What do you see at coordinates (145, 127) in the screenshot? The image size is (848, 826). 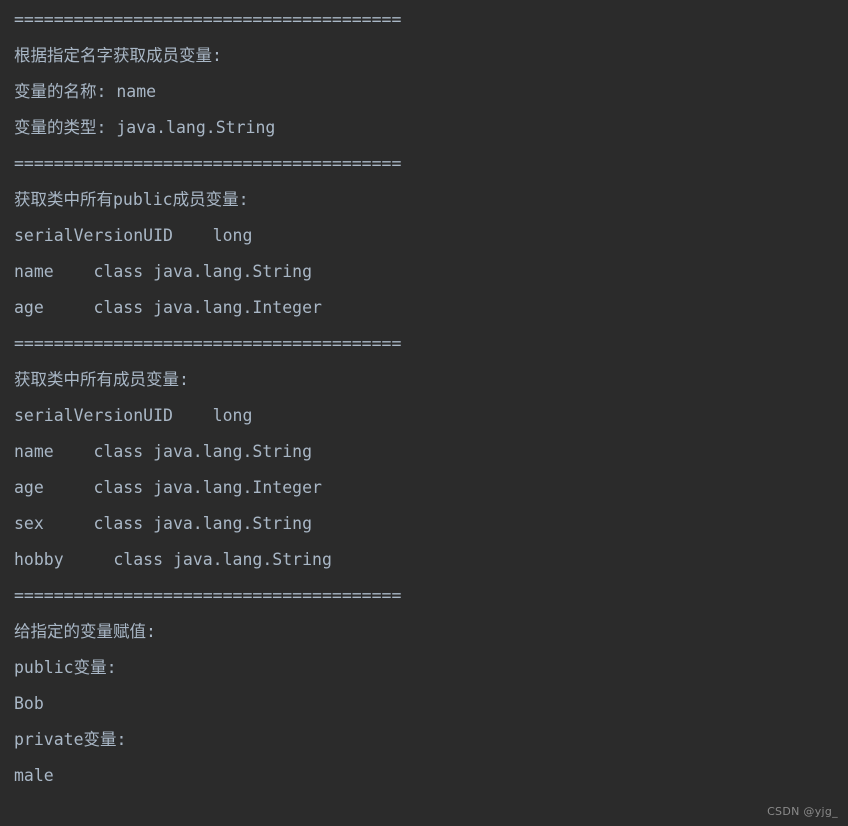 I see `console-output-line: 变量的类型: java.lang.String` at bounding box center [145, 127].